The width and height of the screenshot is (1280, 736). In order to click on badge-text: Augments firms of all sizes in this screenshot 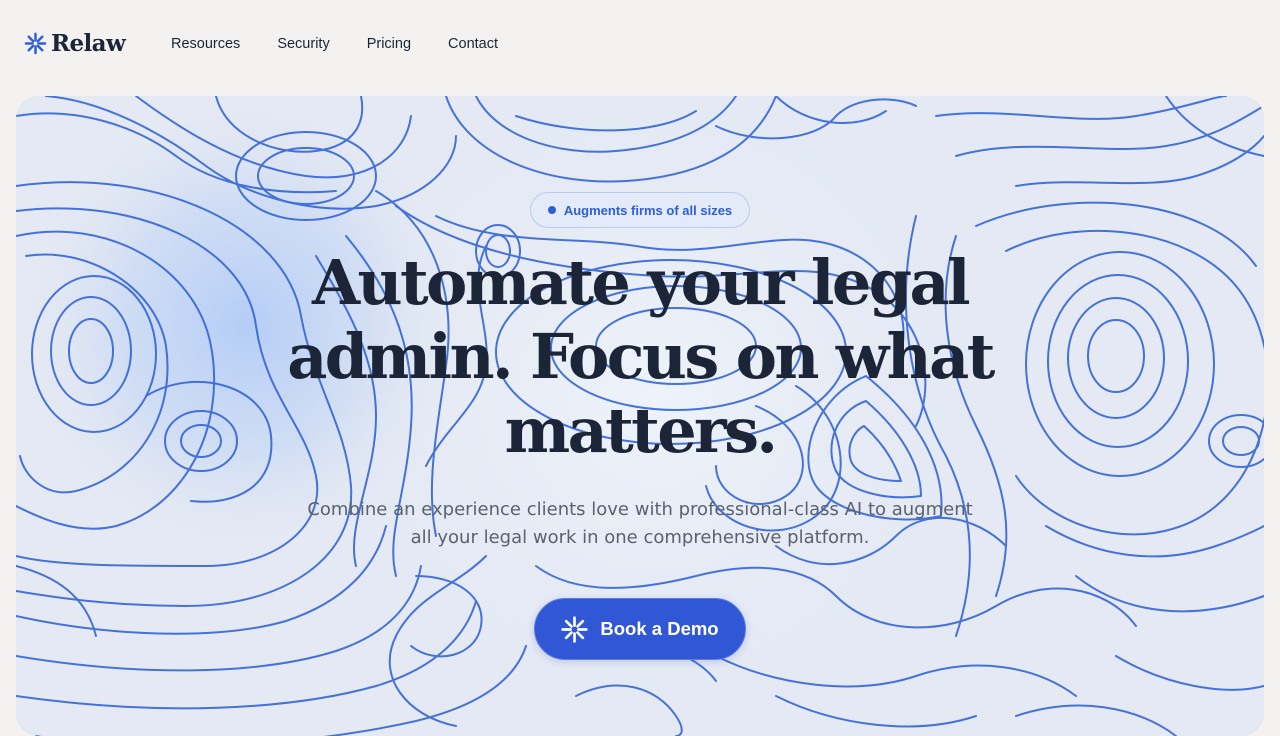, I will do `click(648, 210)`.